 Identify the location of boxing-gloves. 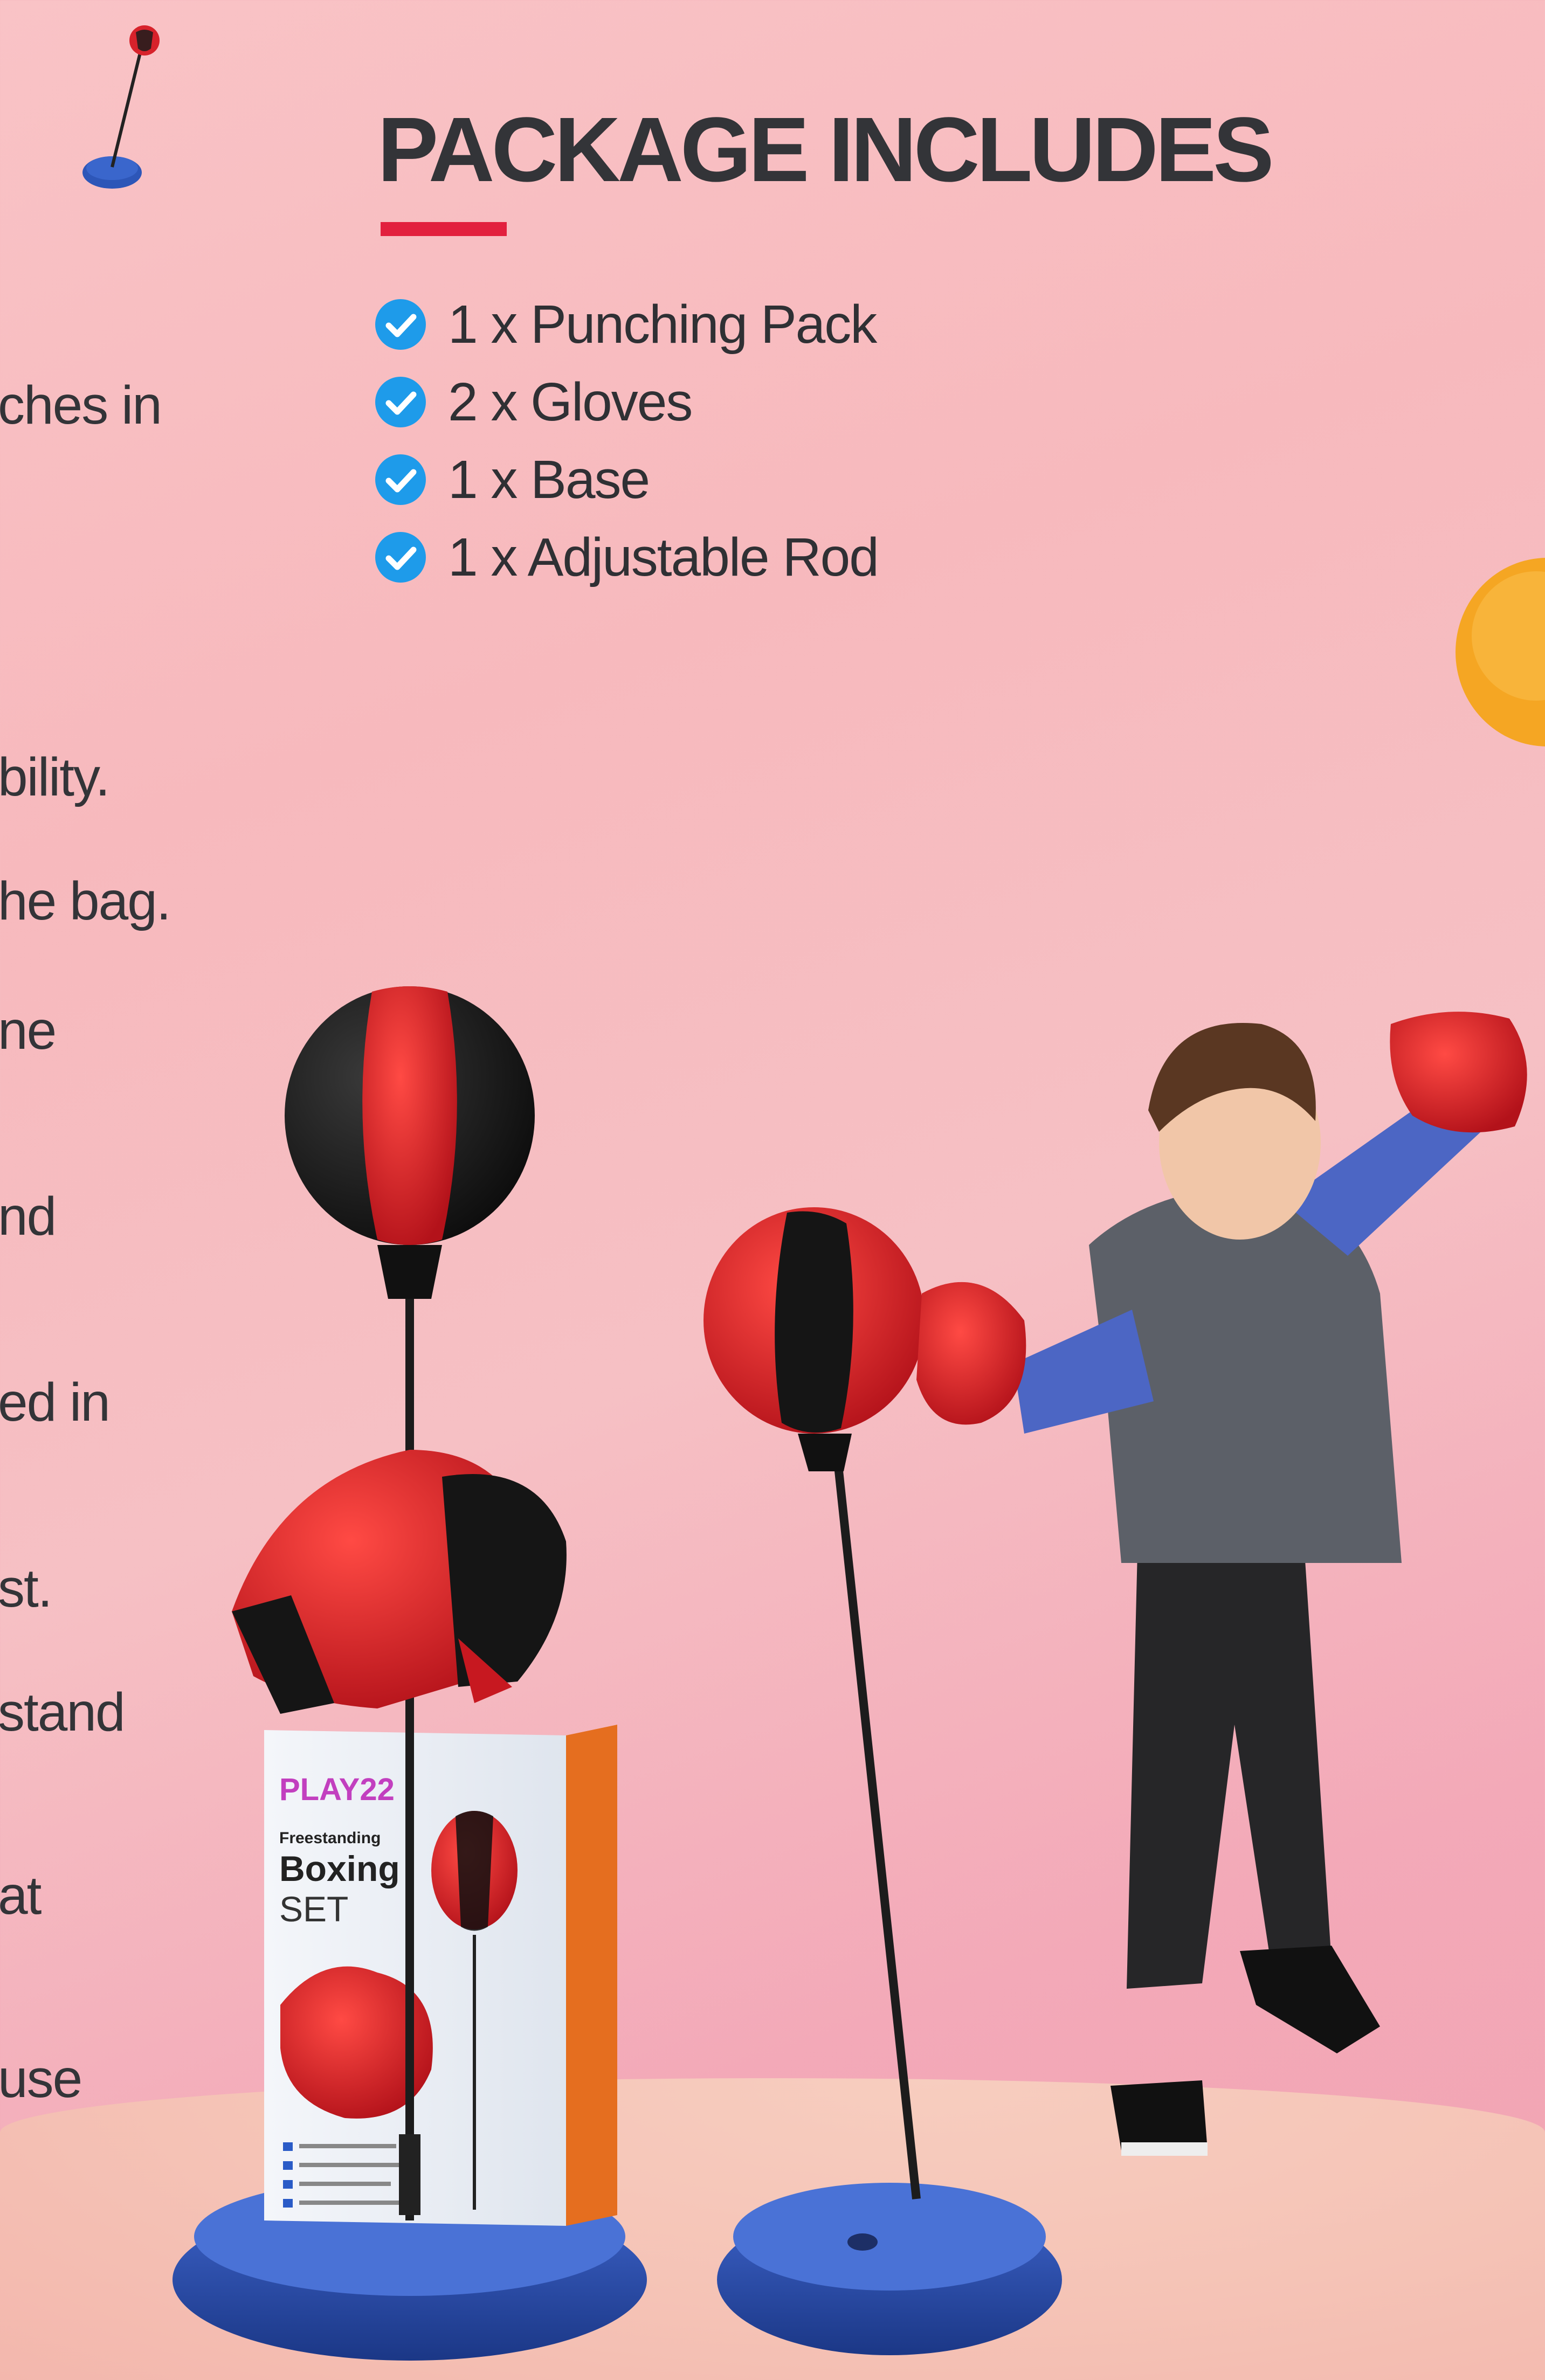
(399, 1582).